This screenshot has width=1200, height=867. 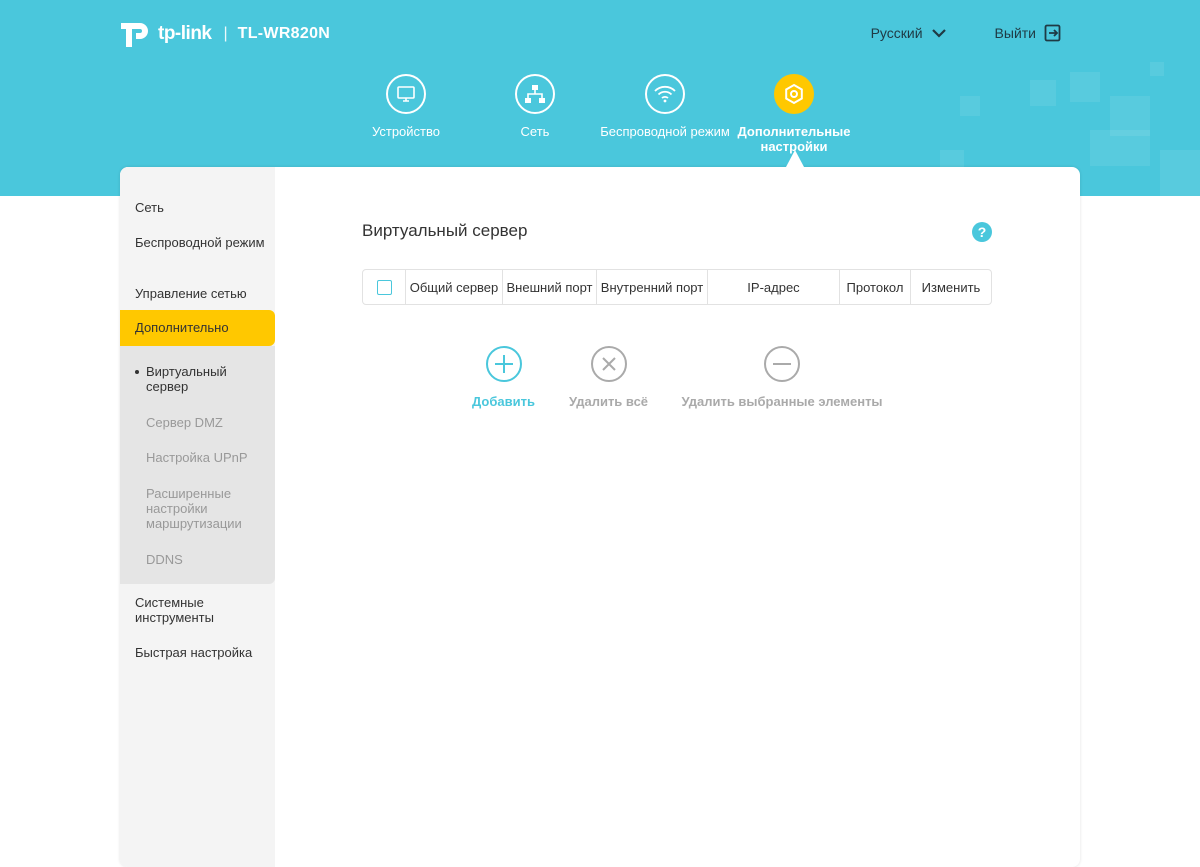 I want to click on sidebar-item-wireless: Беспроводной режим, so click(x=200, y=242).